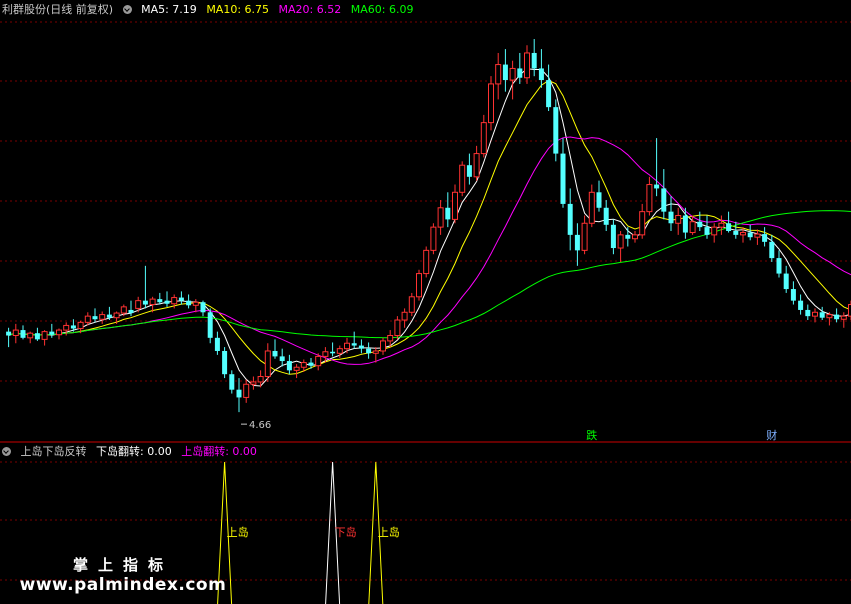 This screenshot has height=604, width=851. I want to click on down-island-value: 下岛翻转: 0.00, so click(134, 451).